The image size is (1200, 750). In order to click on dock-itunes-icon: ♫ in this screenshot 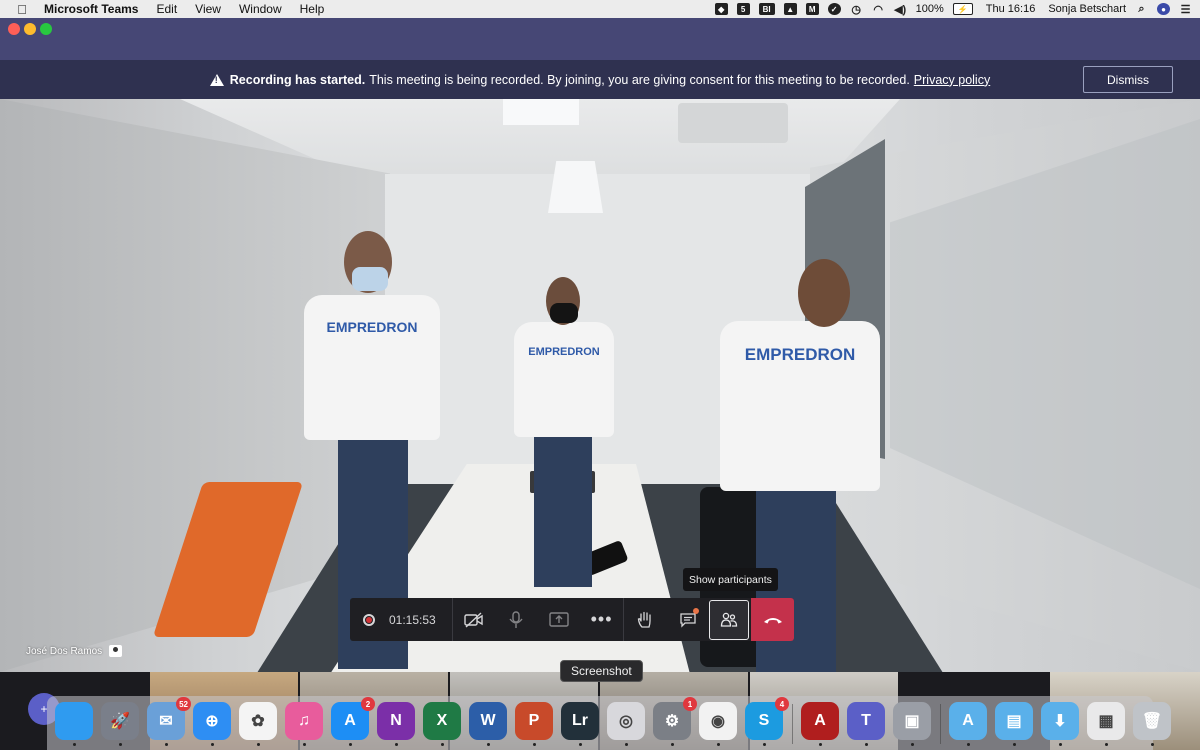, I will do `click(304, 721)`.